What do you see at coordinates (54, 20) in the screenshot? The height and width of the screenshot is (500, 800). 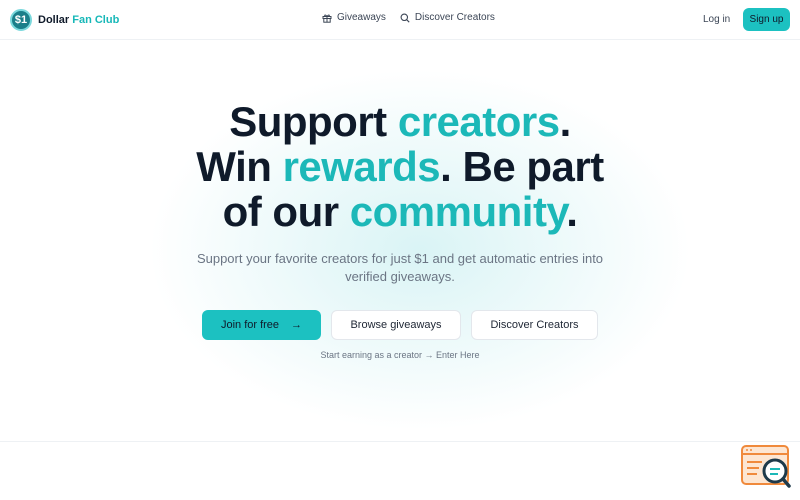 I see `brand-name-dollar: Dollar` at bounding box center [54, 20].